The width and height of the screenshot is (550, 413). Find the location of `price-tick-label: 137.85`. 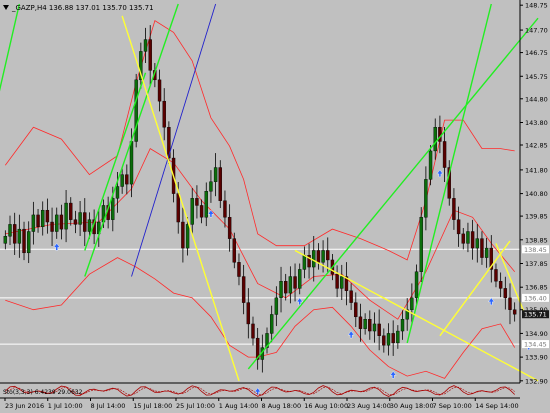

price-tick-label: 137.85 is located at coordinates (536, 264).